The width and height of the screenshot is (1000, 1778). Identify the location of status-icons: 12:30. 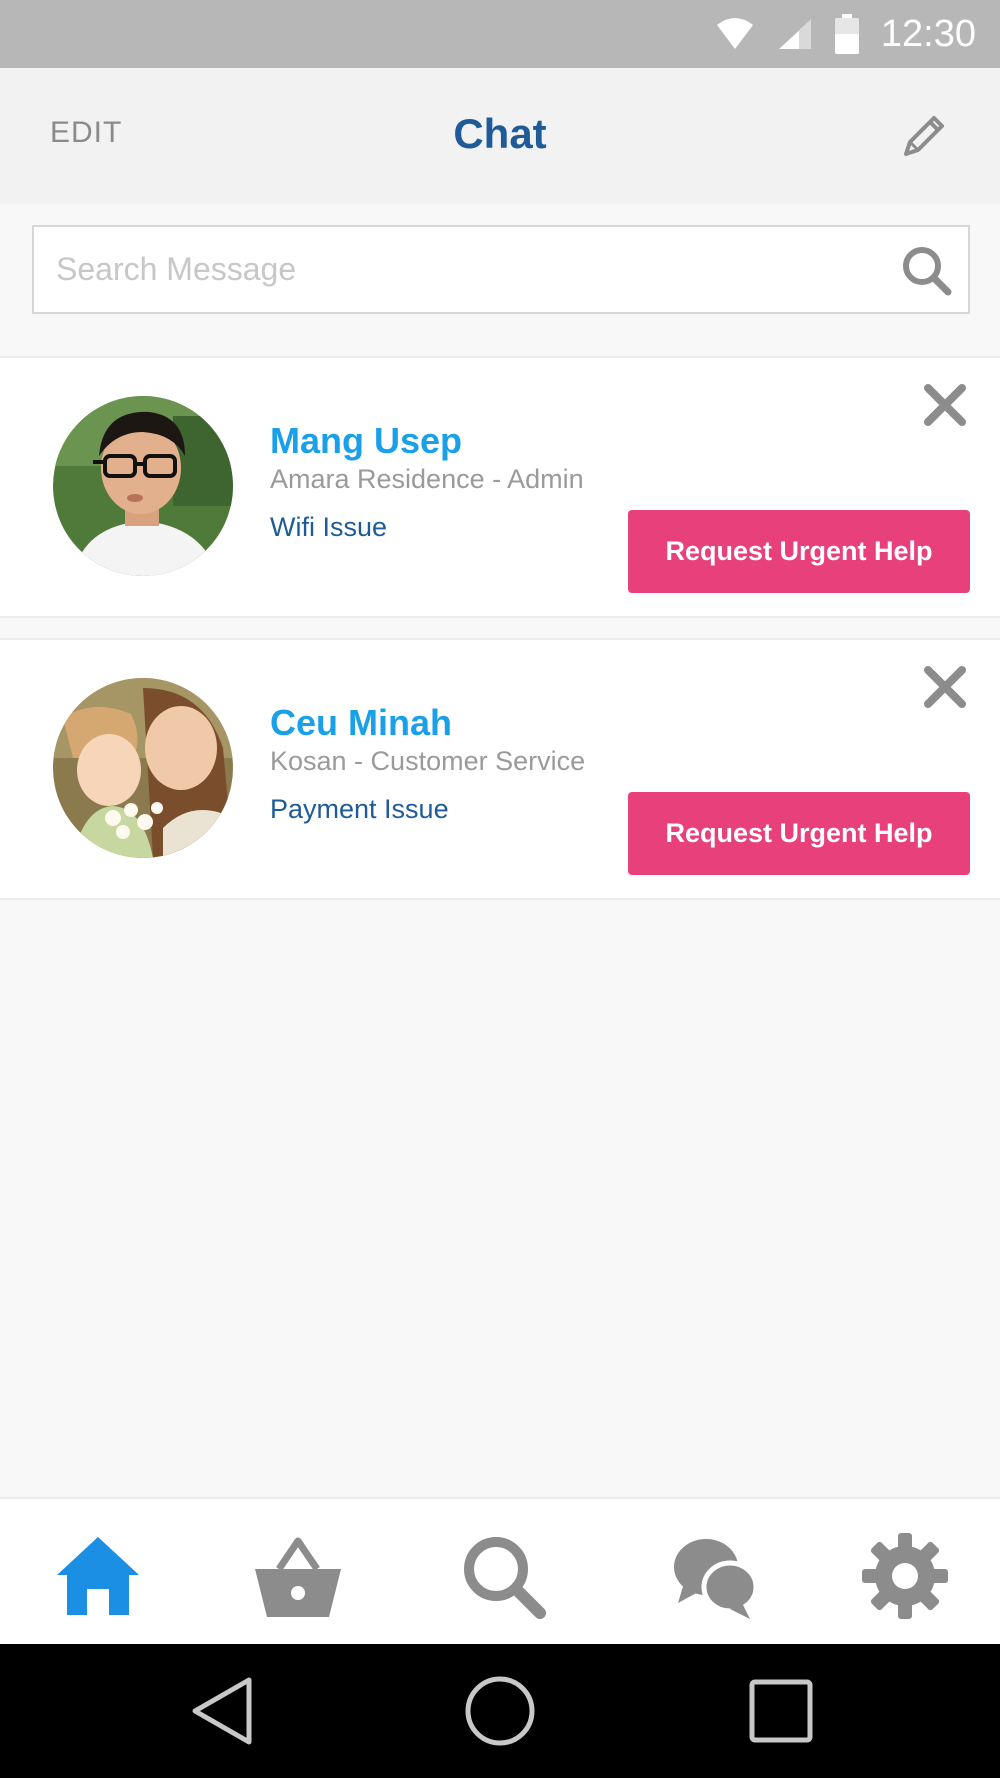
(845, 34).